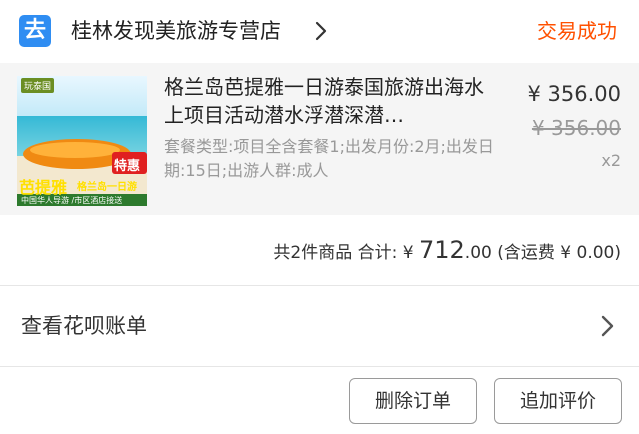  I want to click on order-summary: 共2件商品 合计: ¥ 712.00 (含运费 ¥ 0.00), so click(447, 251).